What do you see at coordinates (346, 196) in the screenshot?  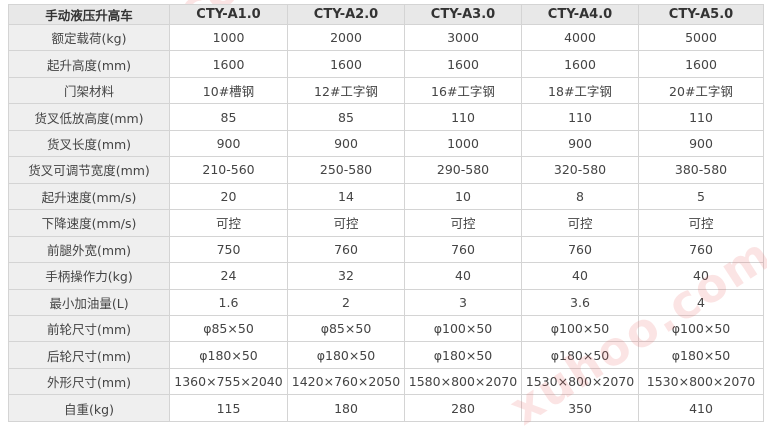 I see `table-cell: 14` at bounding box center [346, 196].